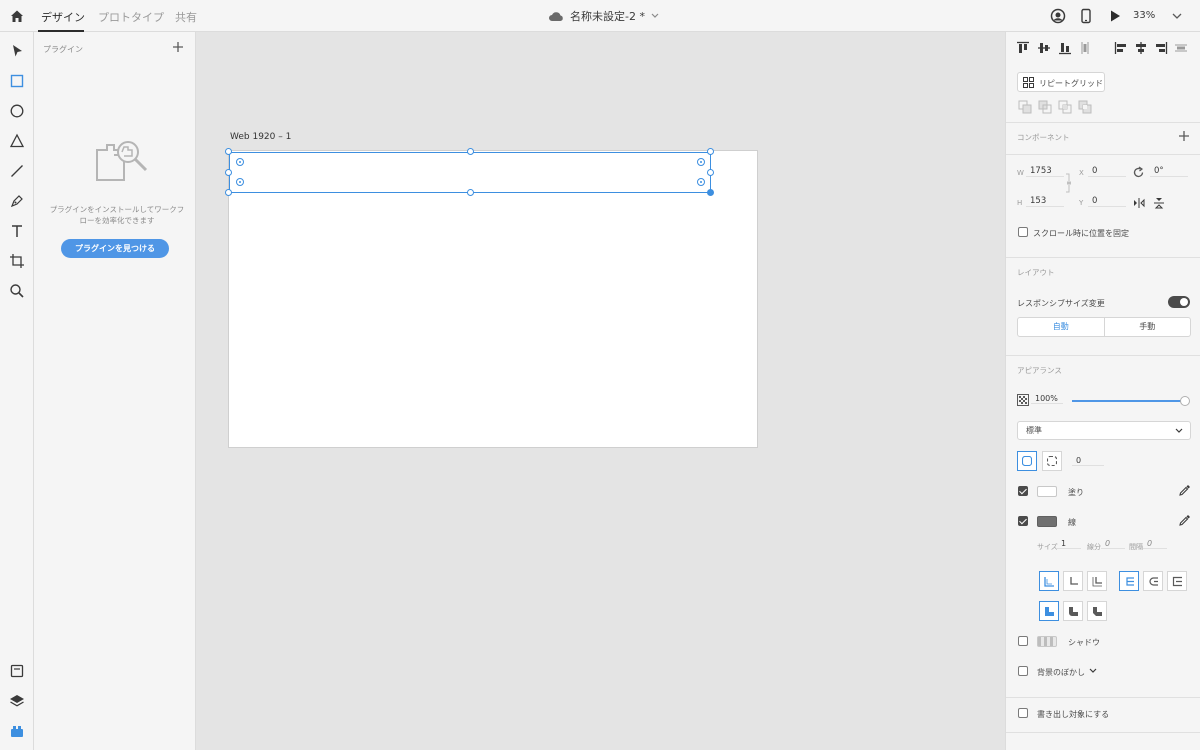  What do you see at coordinates (17, 16) in the screenshot?
I see `home-icon` at bounding box center [17, 16].